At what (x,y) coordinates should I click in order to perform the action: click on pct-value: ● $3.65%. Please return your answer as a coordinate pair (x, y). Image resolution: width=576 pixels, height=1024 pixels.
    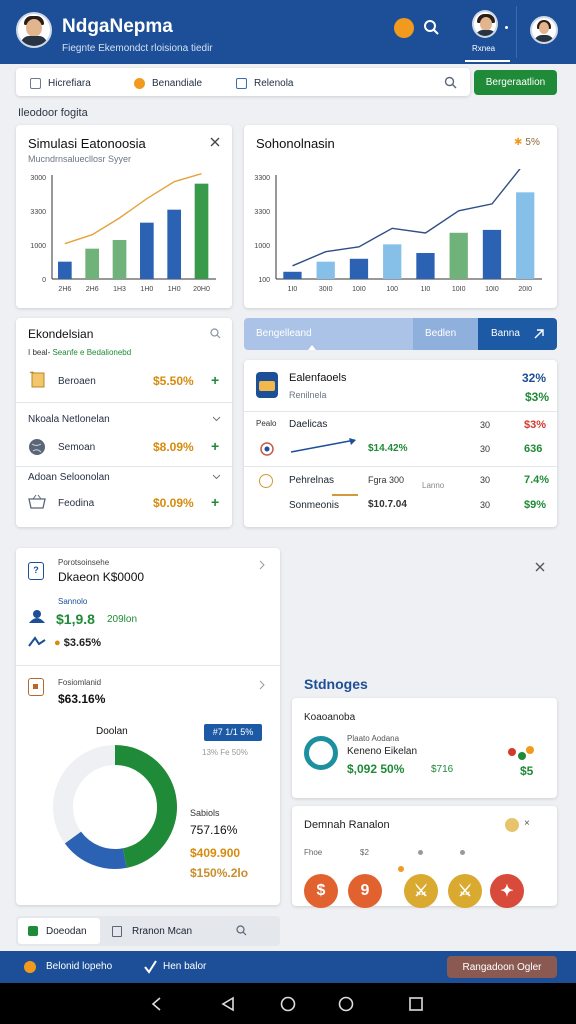
    Looking at the image, I should click on (77, 643).